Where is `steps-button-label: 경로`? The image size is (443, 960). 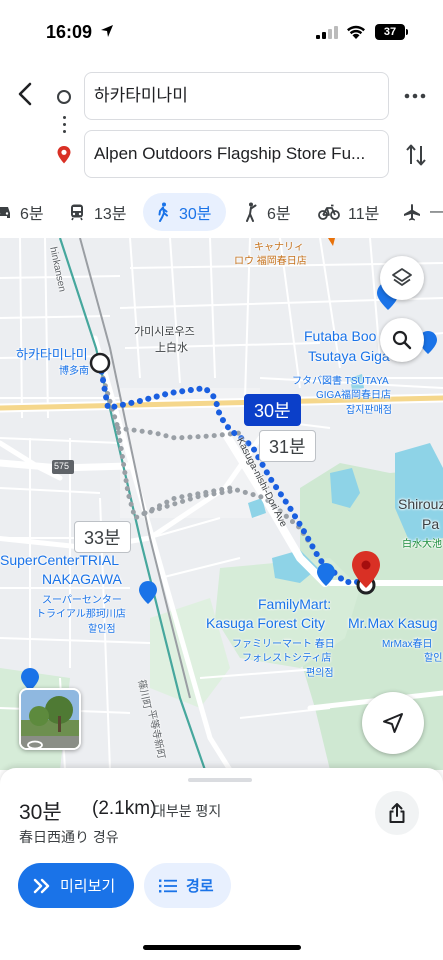 steps-button-label: 경로 is located at coordinates (200, 886).